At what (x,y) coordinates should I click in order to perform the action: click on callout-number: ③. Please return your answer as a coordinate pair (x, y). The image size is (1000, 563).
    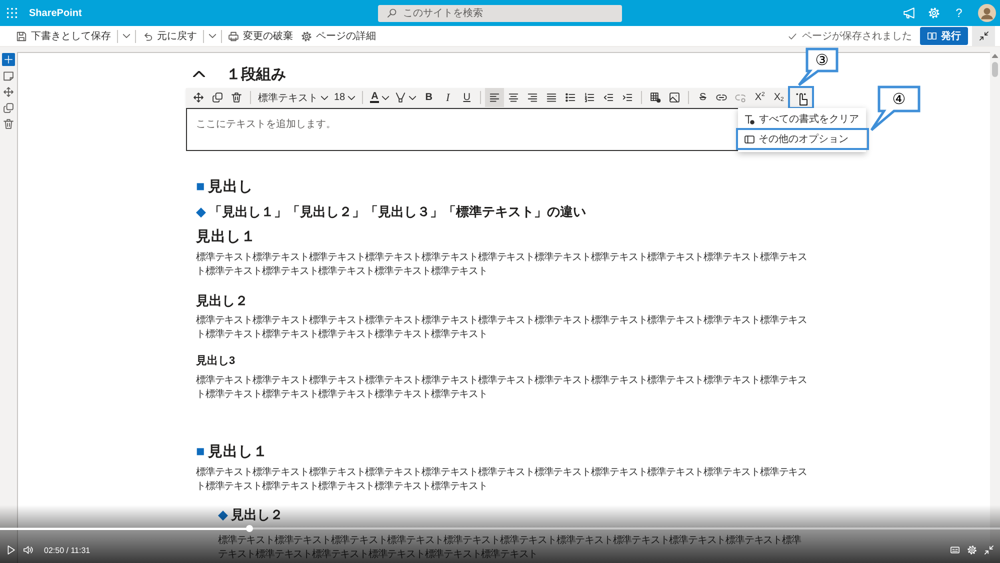
    Looking at the image, I should click on (822, 61).